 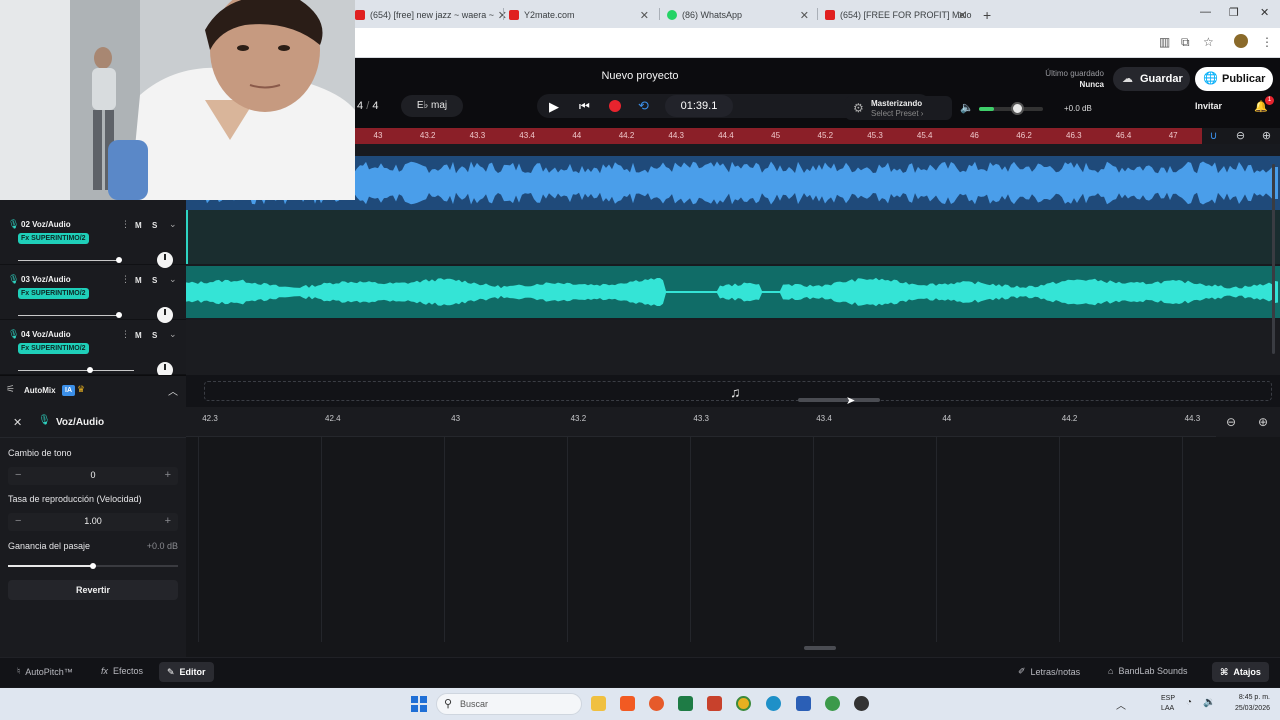 I want to click on browser-tab: (654) [free] new jazz ~ waera ~ ✕, so click(x=431, y=15).